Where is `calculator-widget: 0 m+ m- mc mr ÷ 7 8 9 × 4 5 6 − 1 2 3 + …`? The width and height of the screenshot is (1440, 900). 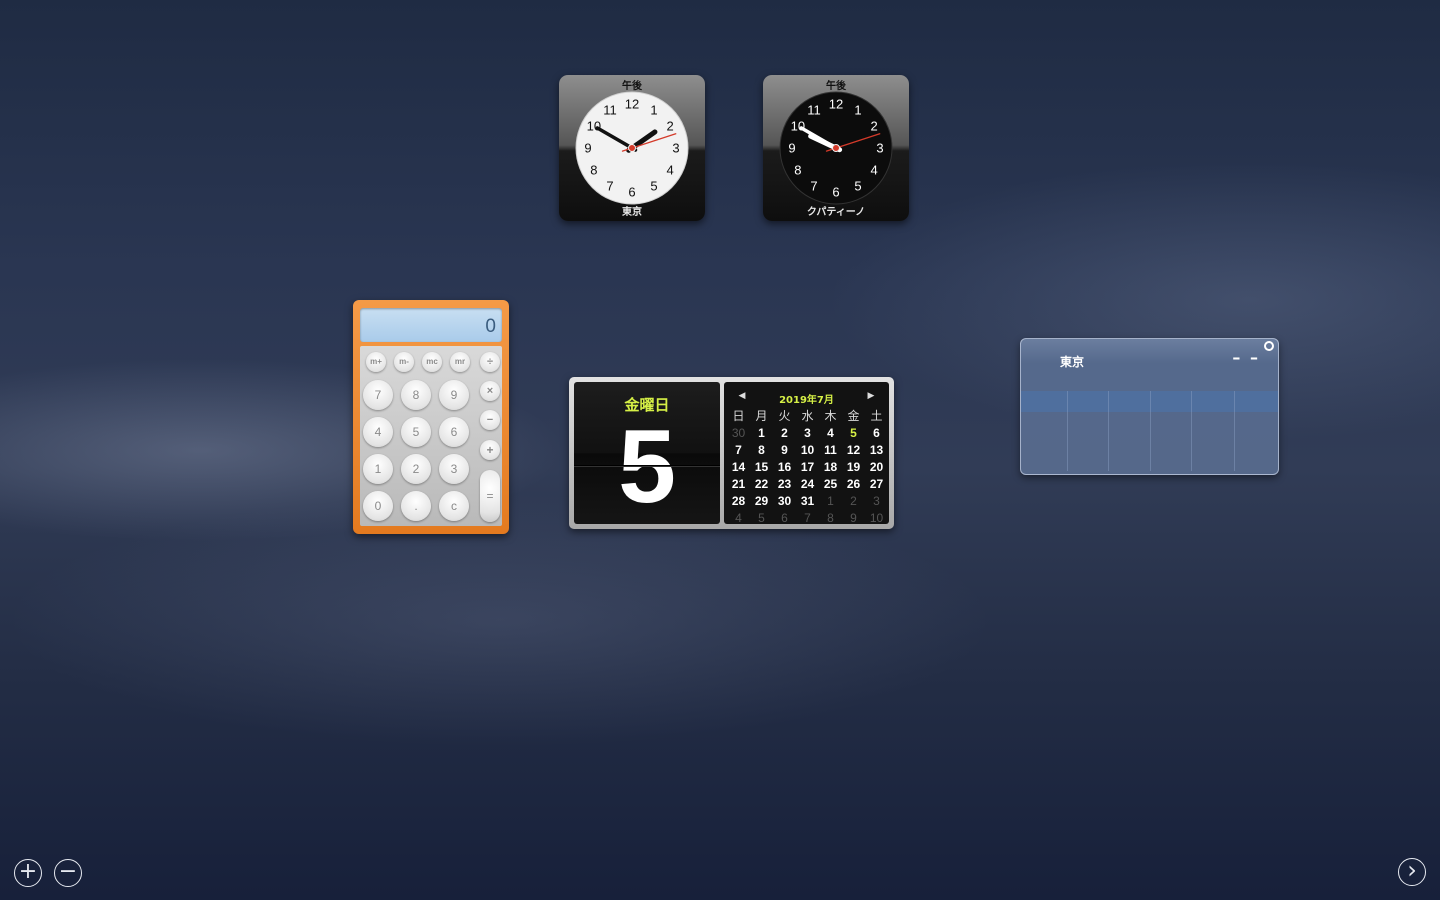
calculator-widget: 0 m+ m- mc mr ÷ 7 8 9 × 4 5 6 − 1 2 3 + … is located at coordinates (431, 417).